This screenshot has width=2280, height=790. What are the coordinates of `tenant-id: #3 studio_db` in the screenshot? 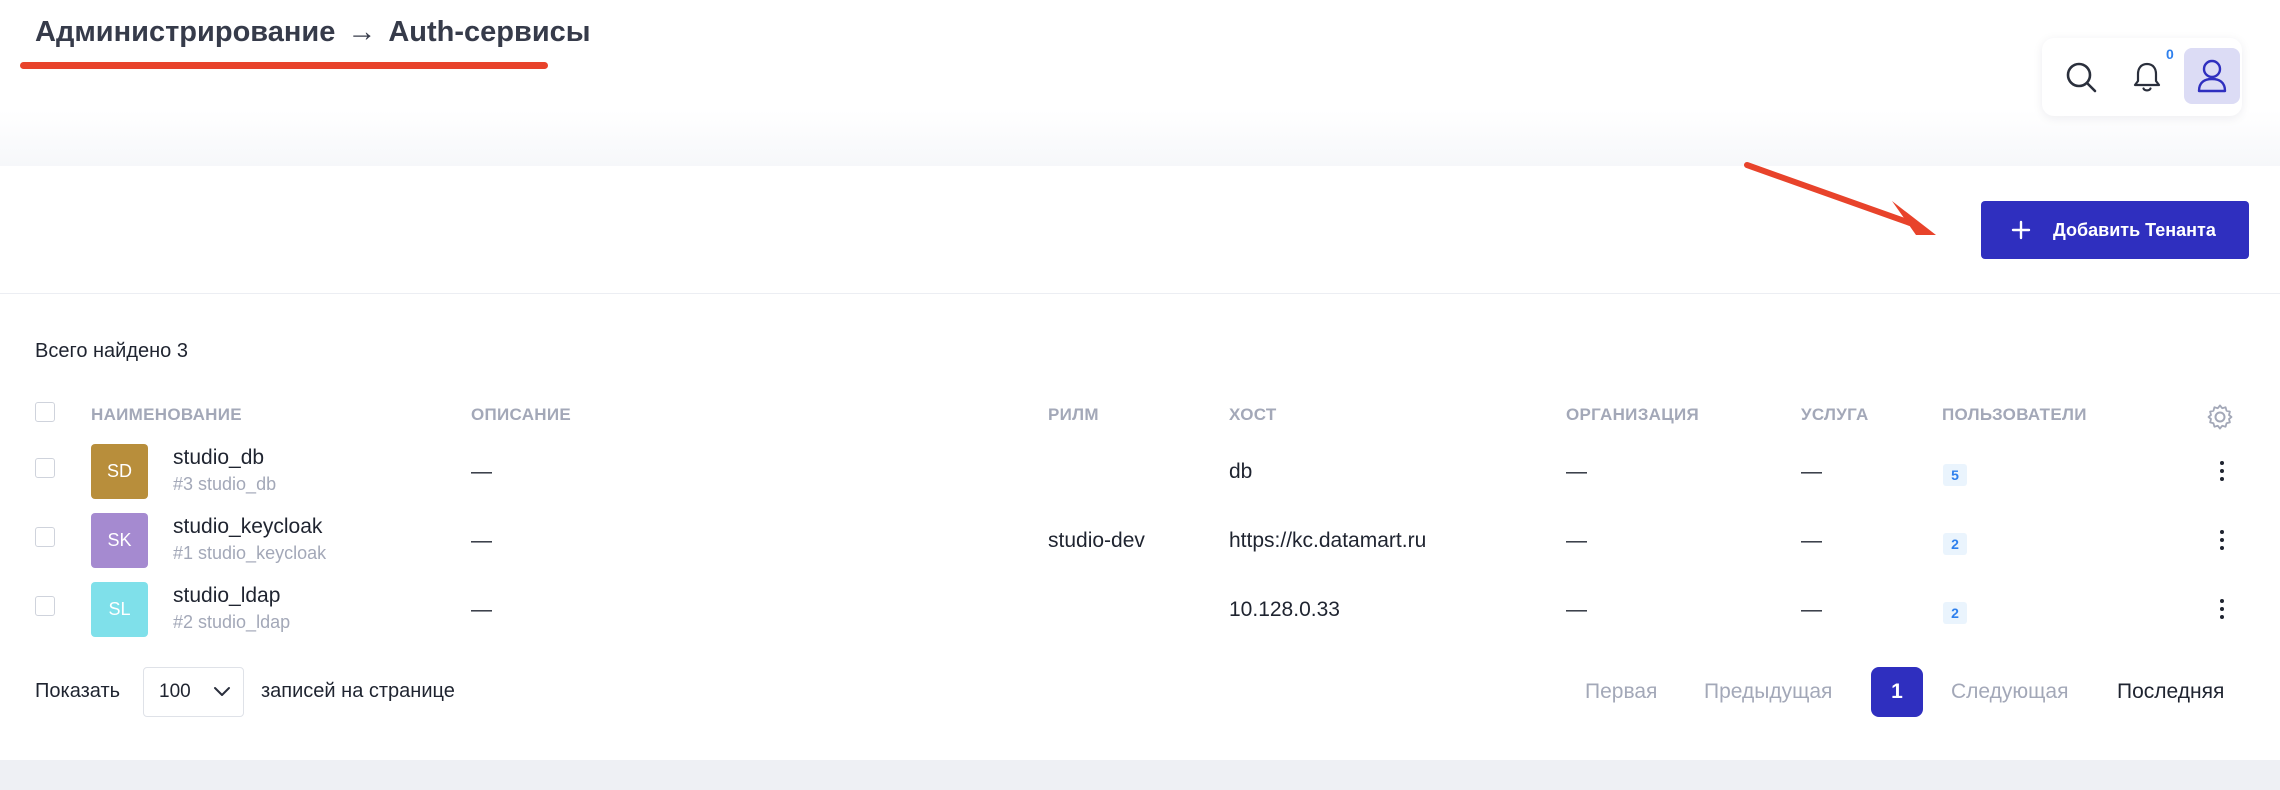 It's located at (225, 484).